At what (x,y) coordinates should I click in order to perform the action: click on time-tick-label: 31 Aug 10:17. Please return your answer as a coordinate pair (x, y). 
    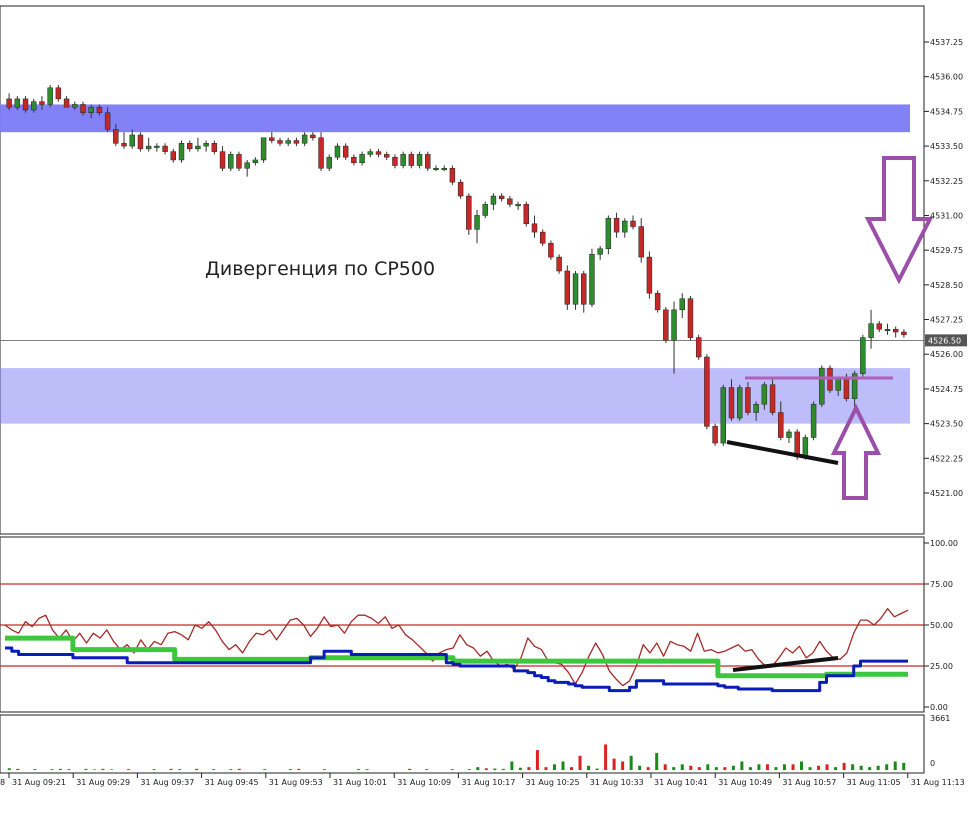
    Looking at the image, I should click on (488, 782).